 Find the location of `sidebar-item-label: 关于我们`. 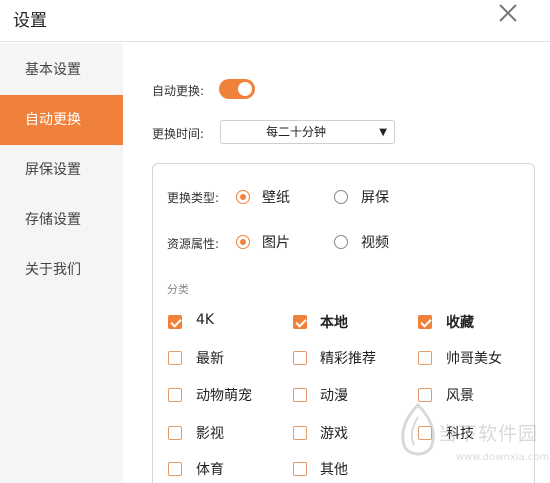

sidebar-item-label: 关于我们 is located at coordinates (53, 270).